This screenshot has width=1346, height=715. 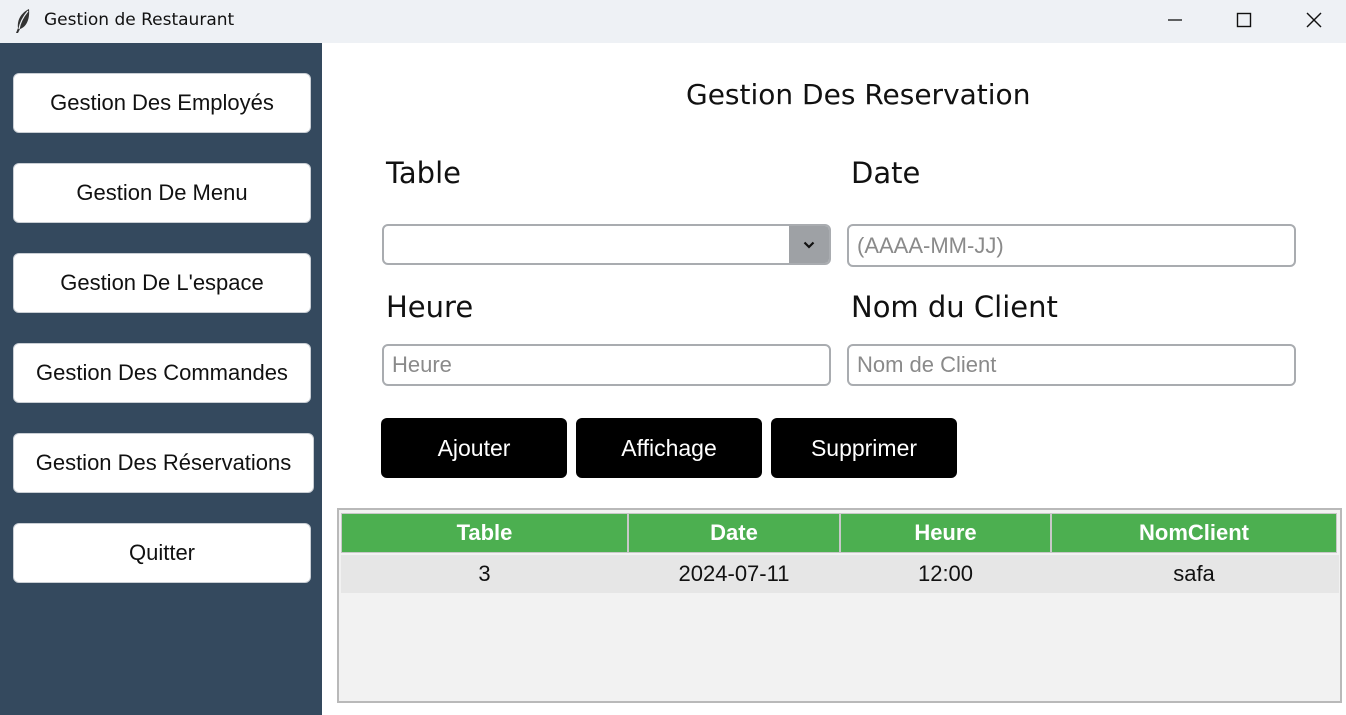 I want to click on table-label: Table, so click(x=423, y=173).